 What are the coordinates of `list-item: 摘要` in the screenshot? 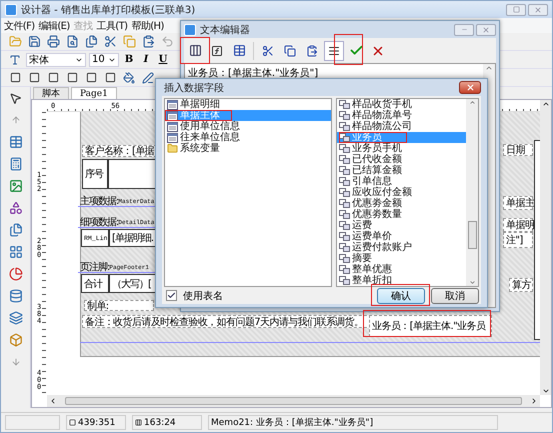 It's located at (401, 258).